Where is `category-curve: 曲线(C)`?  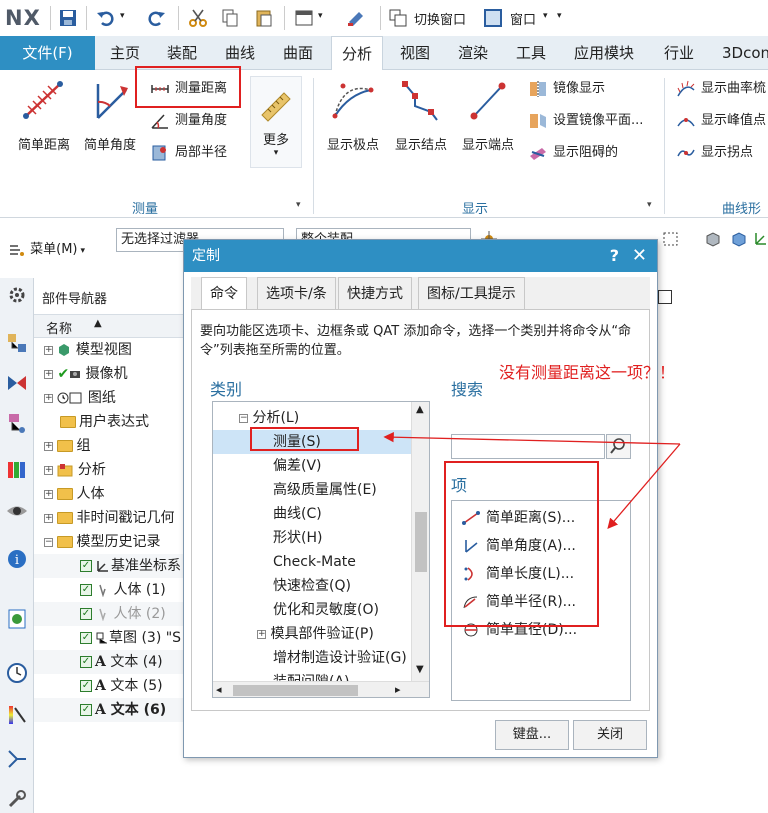
category-curve: 曲线(C) is located at coordinates (312, 514).